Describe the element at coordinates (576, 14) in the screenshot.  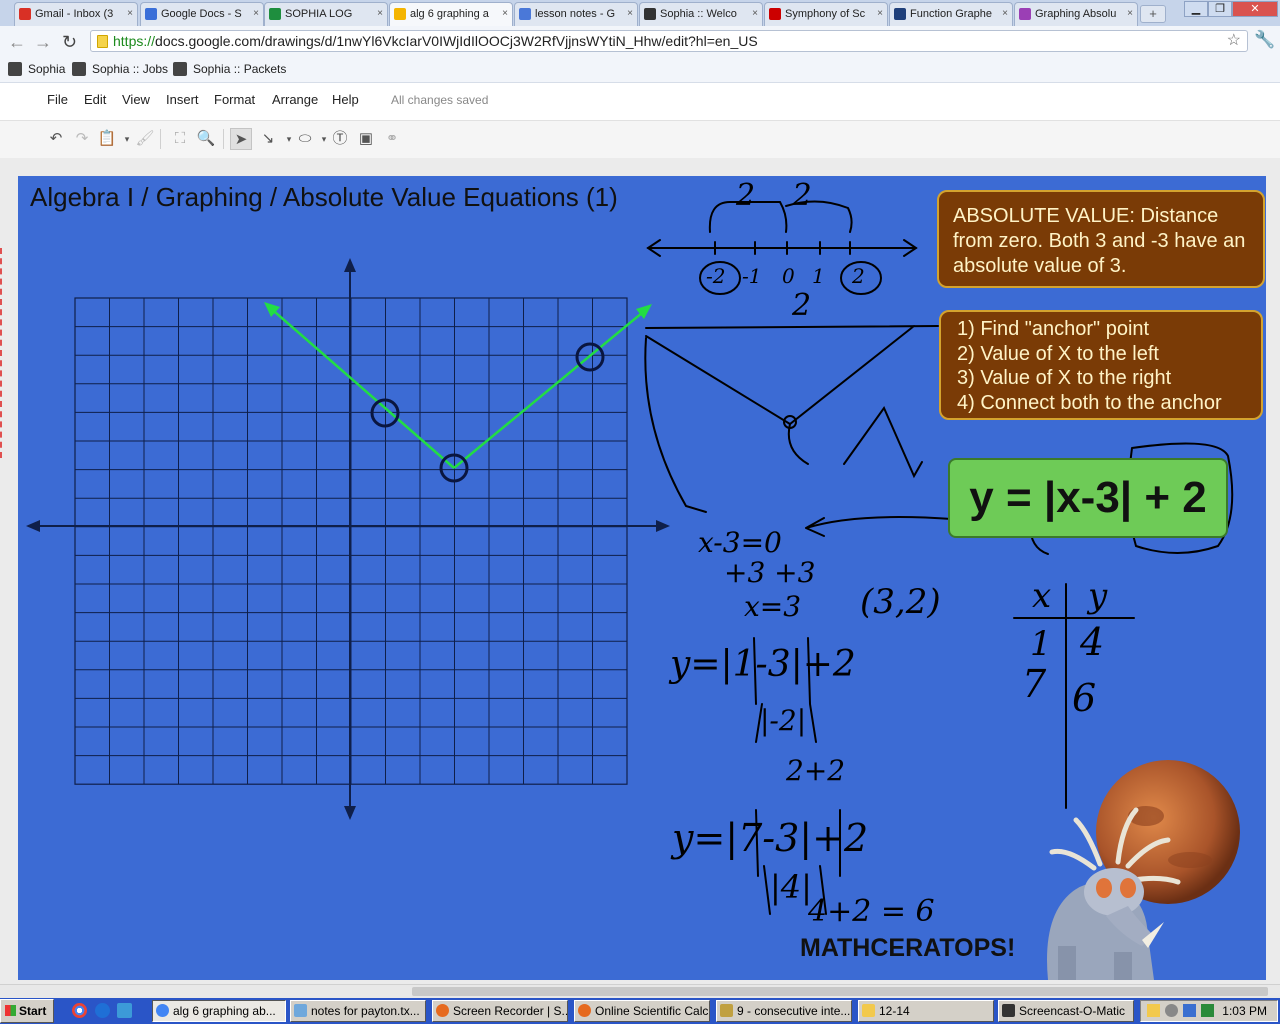
I see `tab-lesson-notes: lesson notes - G ×` at that location.